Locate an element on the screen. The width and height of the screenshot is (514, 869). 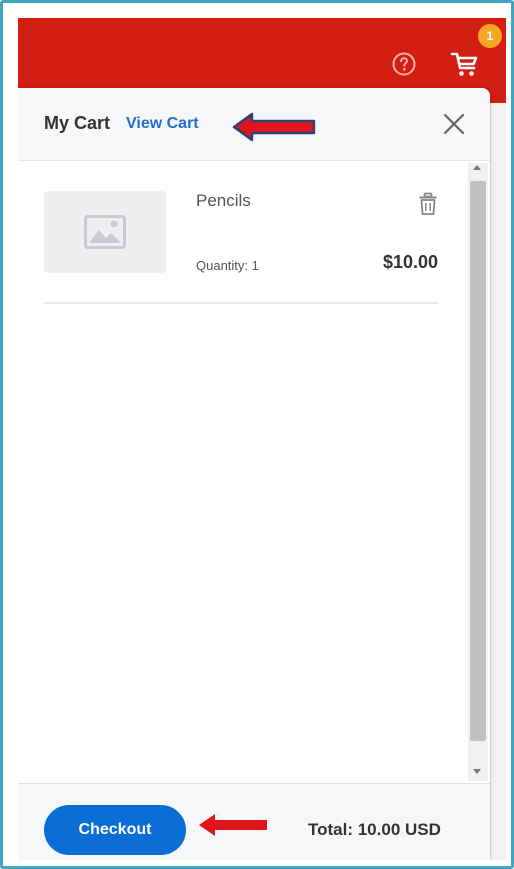
item-quantity: Quantity: 1 is located at coordinates (227, 265).